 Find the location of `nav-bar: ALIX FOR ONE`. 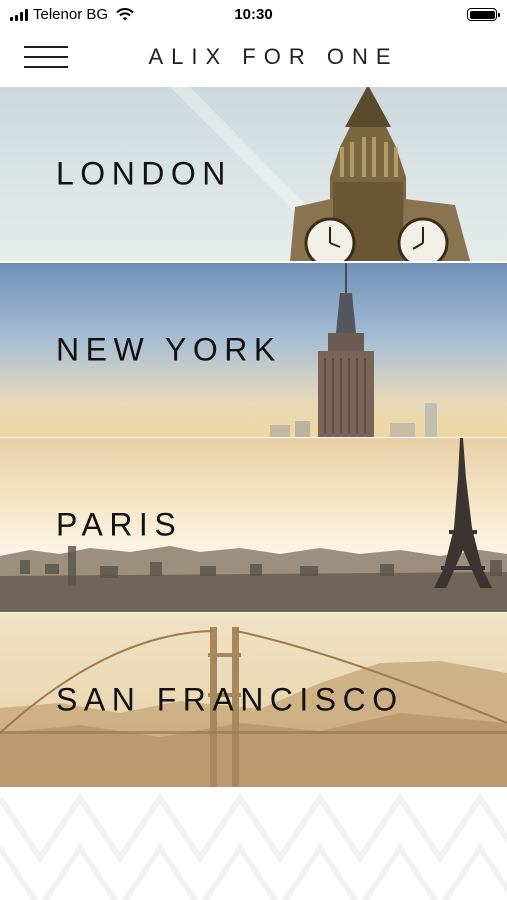

nav-bar: ALIX FOR ONE is located at coordinates (253, 58).